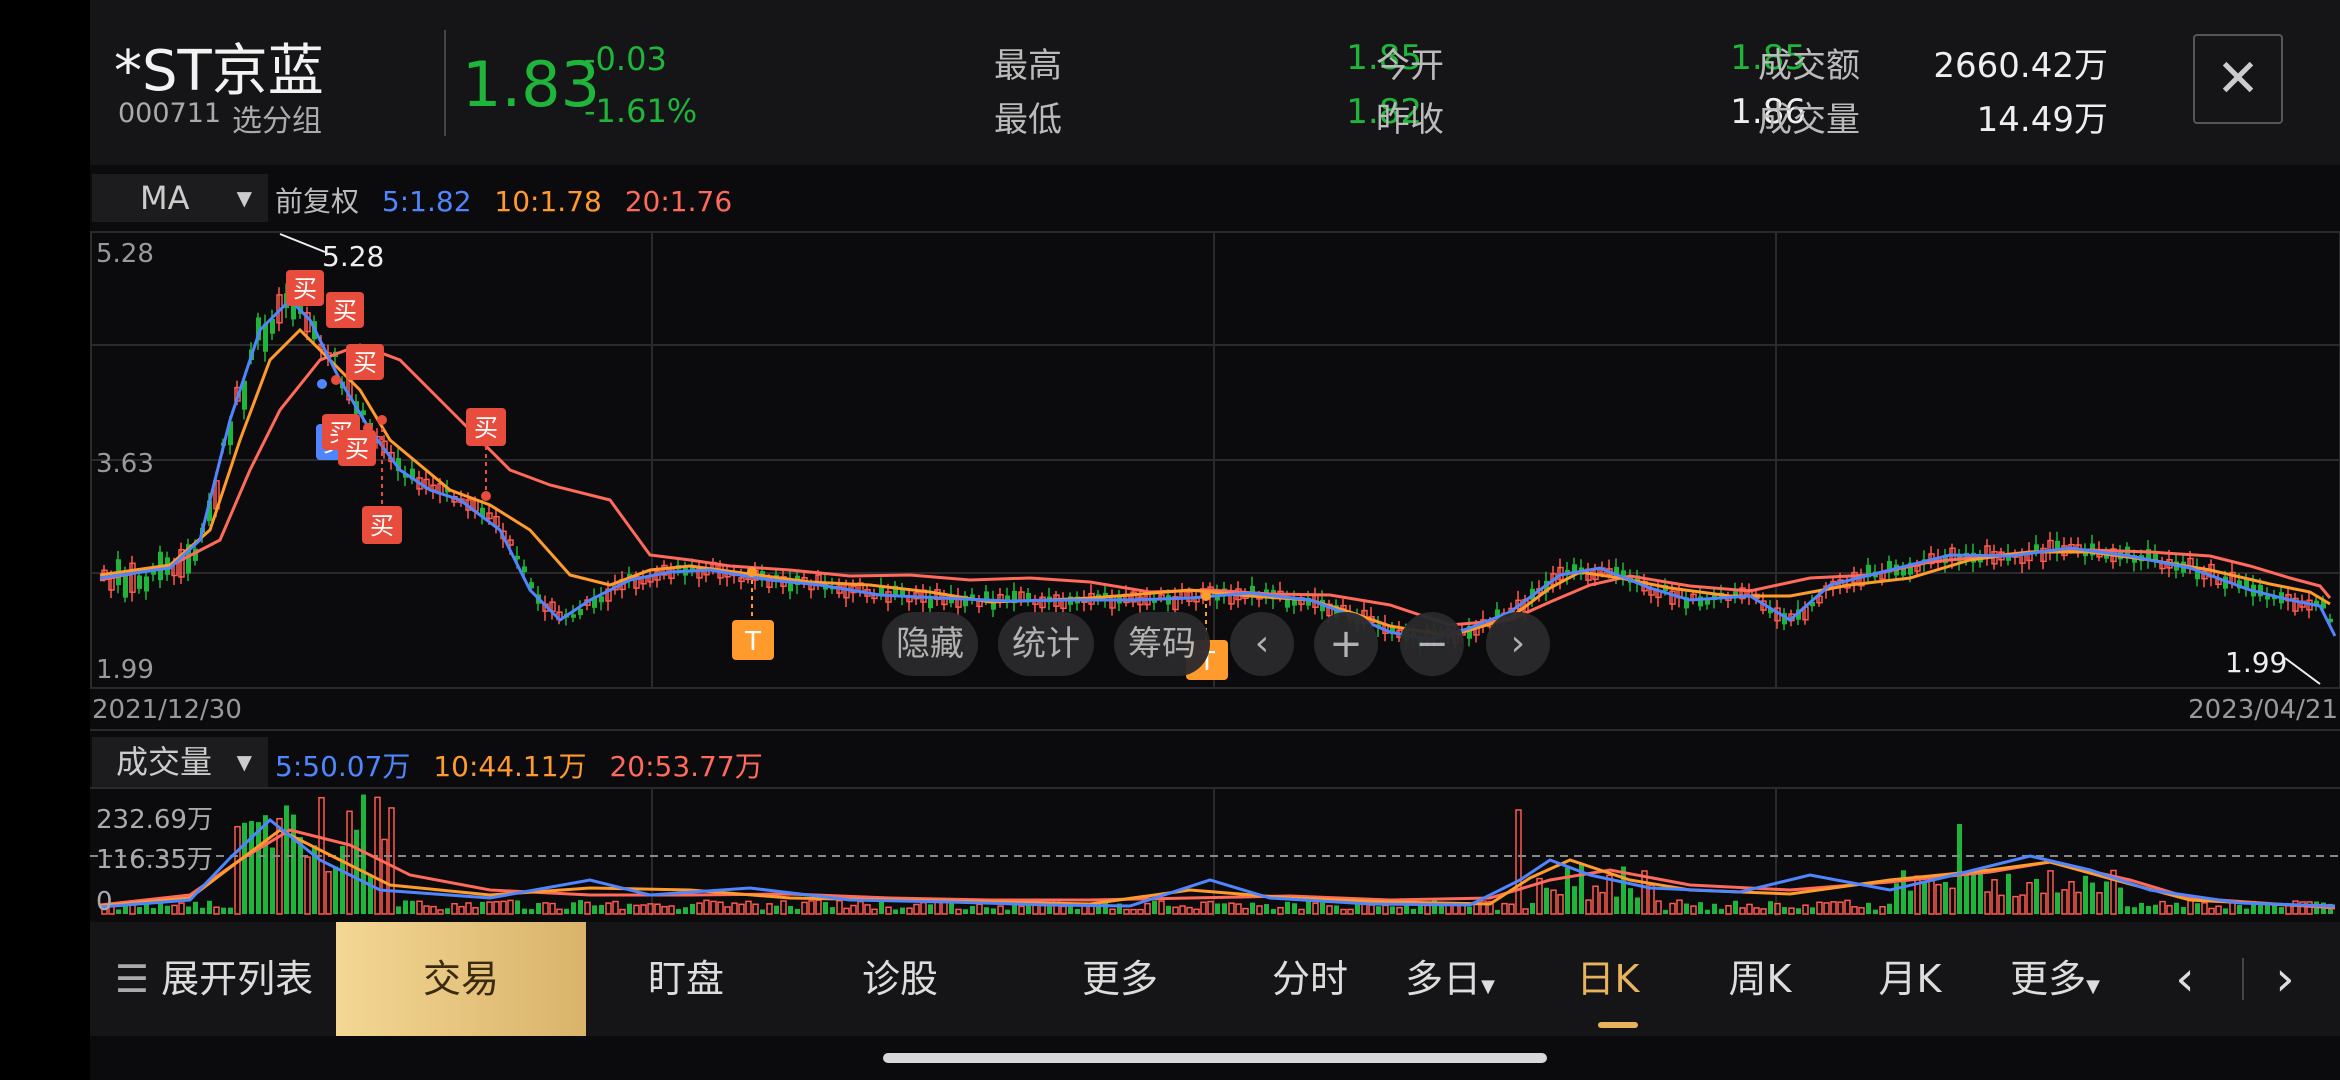  I want to click on trade-button: 交易, so click(461, 979).